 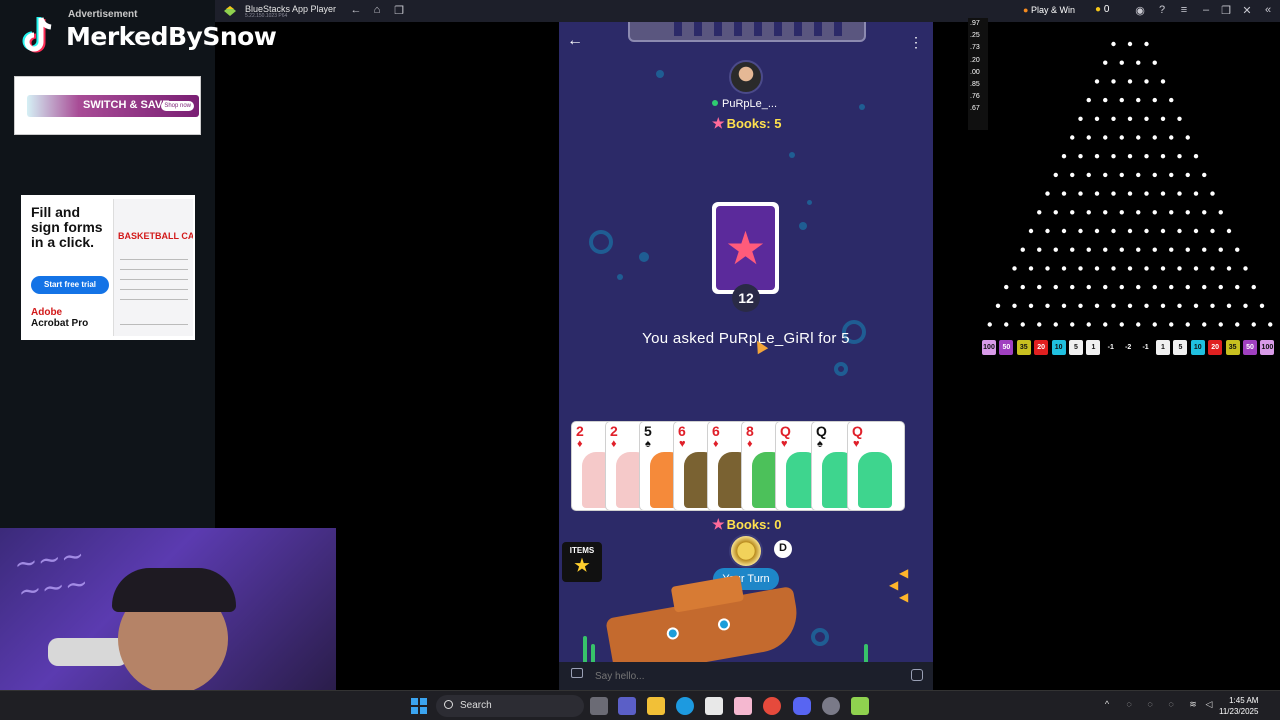 I want to click on teams-icon, so click(x=627, y=706).